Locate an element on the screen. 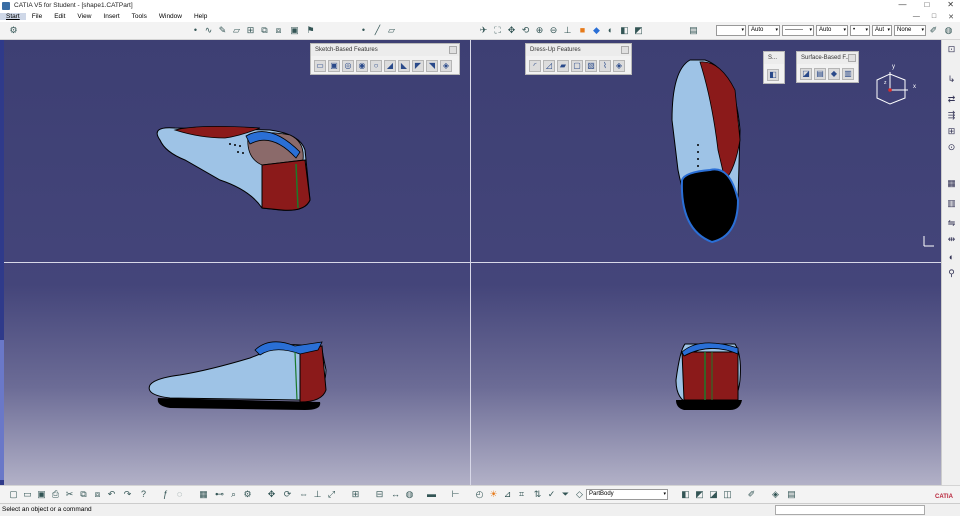 The height and width of the screenshot is (516, 960). pocket-icon: ▣ is located at coordinates (334, 66).